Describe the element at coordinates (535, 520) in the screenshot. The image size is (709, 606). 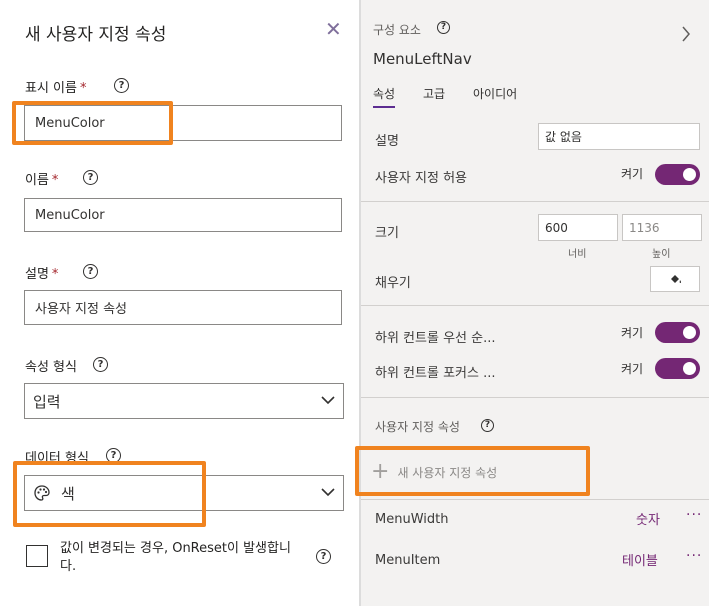
I see `list-item: MenuWidth 숫자 ···` at that location.